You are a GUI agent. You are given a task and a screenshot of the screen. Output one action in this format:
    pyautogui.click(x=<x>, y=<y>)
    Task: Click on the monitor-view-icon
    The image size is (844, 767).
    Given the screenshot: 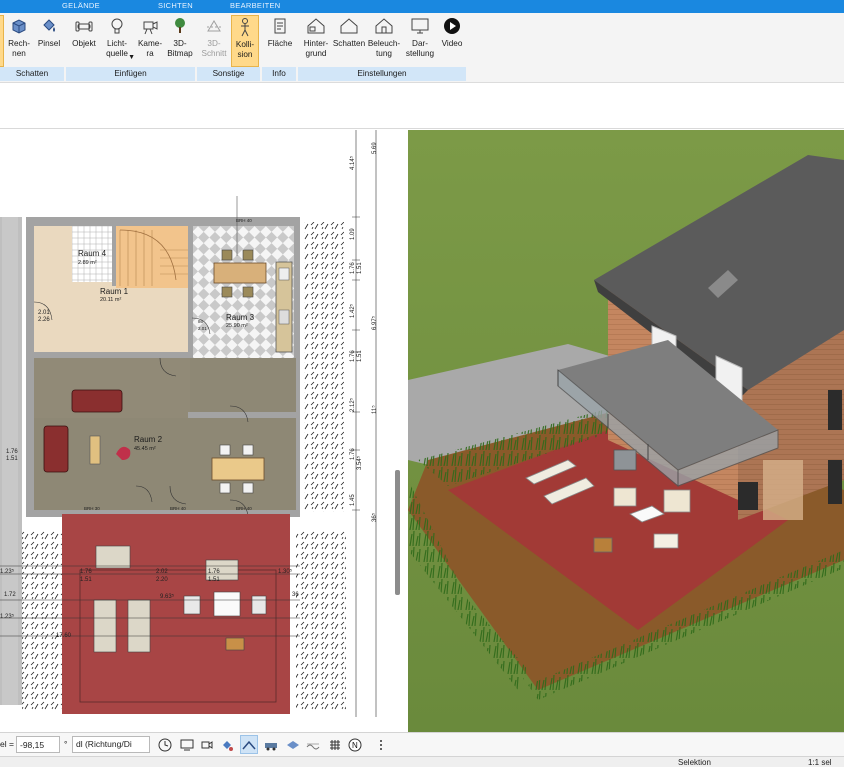 What is the action you would take?
    pyautogui.click(x=187, y=744)
    